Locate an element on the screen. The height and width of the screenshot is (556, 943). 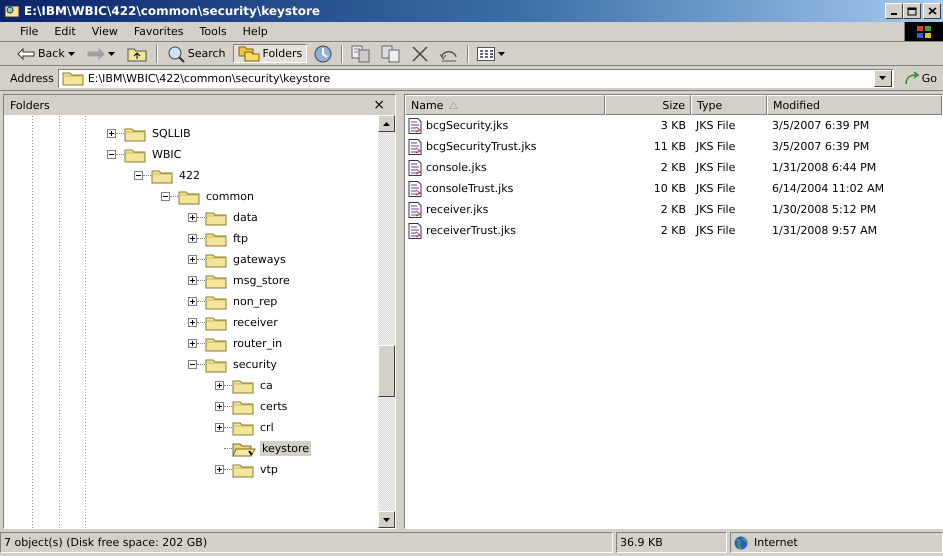
file-name: console.jks is located at coordinates (456, 167).